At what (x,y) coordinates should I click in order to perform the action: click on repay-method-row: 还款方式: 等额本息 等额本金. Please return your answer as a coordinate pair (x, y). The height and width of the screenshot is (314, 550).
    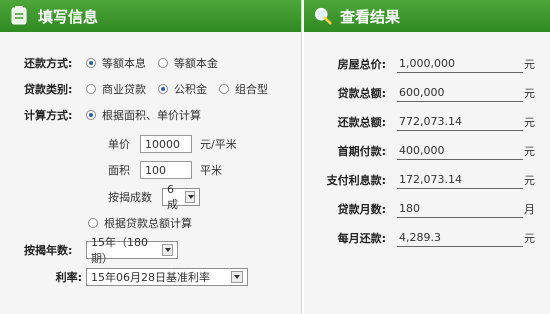
    Looking at the image, I should click on (127, 63).